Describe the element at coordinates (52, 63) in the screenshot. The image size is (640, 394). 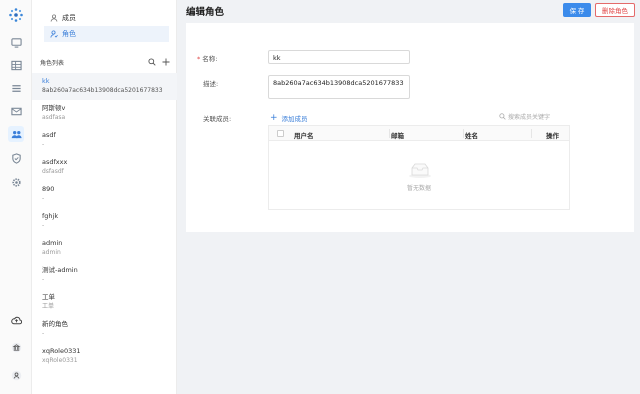
I see `role-list-title: 角色列表` at that location.